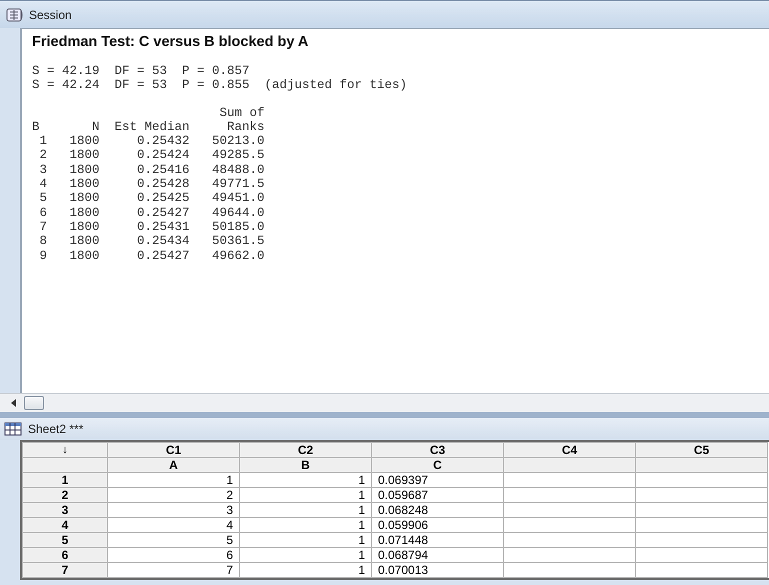 This screenshot has height=585, width=769. What do you see at coordinates (438, 555) in the screenshot?
I see `table-cell: 0.068794` at bounding box center [438, 555].